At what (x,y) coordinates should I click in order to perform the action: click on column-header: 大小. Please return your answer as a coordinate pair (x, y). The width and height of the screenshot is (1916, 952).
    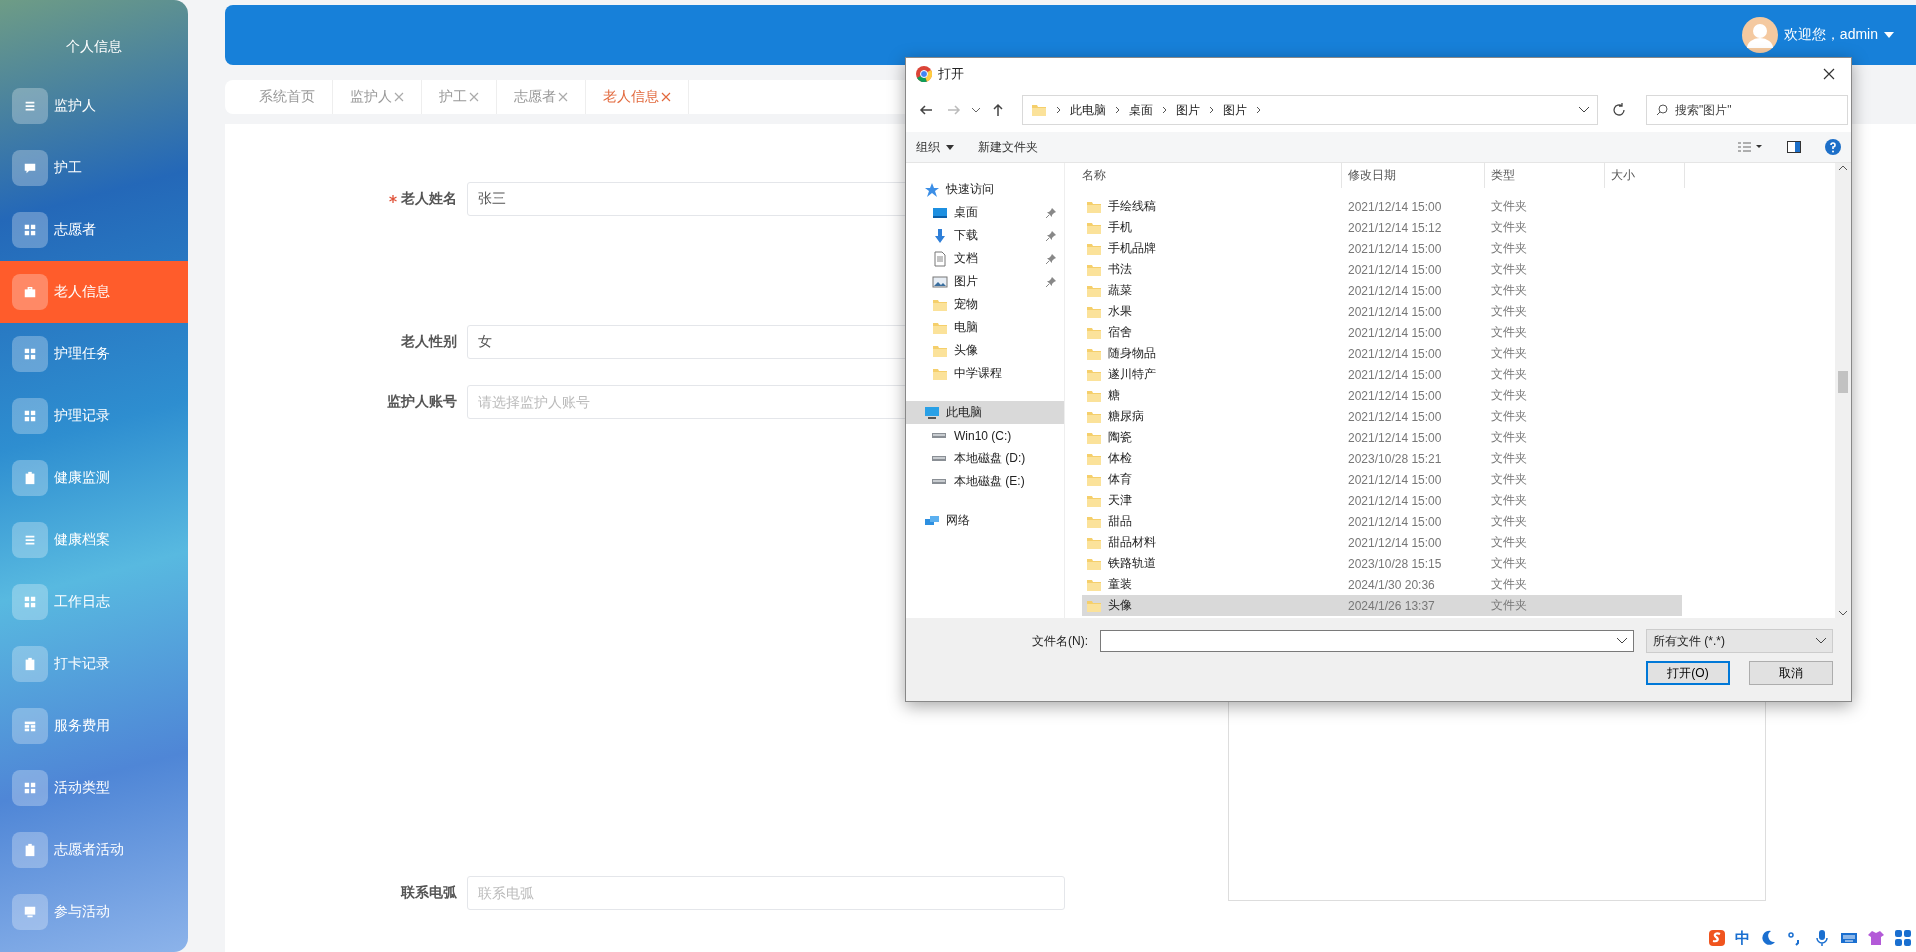
    Looking at the image, I should click on (1645, 175).